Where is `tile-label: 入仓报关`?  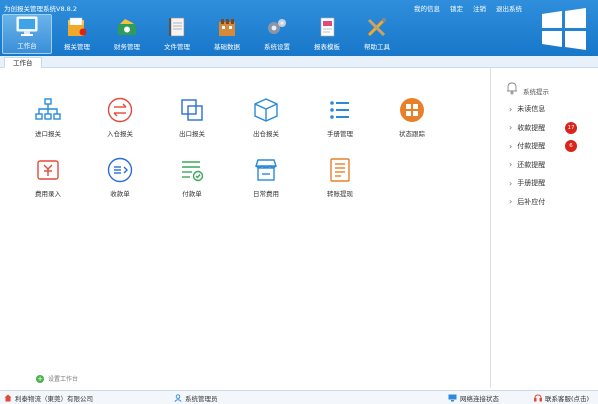
tile-label: 入仓报关 is located at coordinates (120, 134).